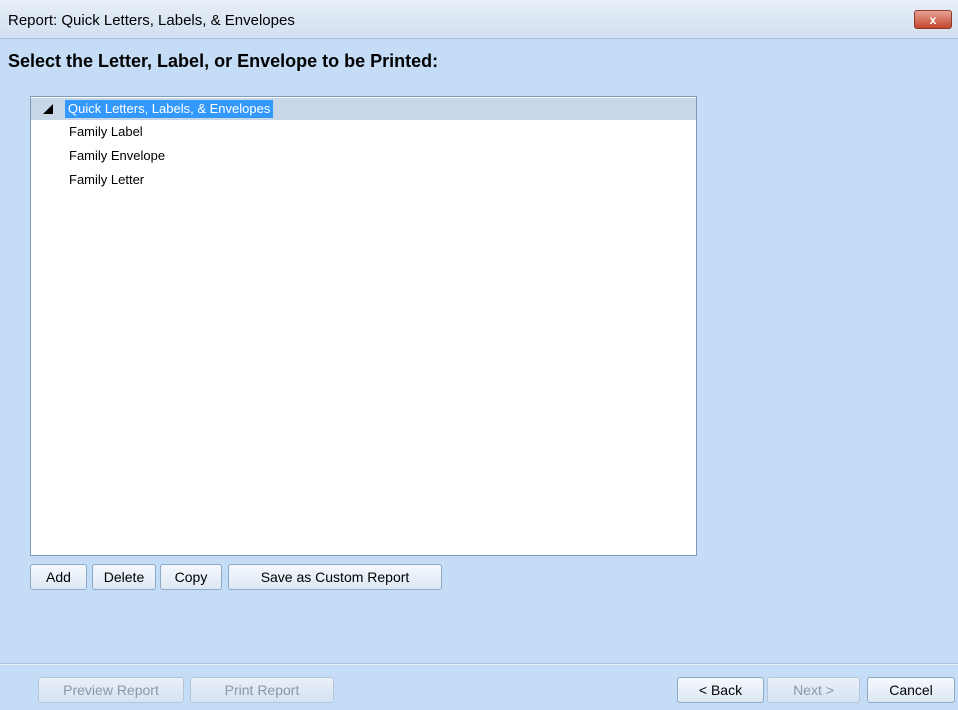 This screenshot has width=958, height=710. What do you see at coordinates (107, 179) in the screenshot?
I see `tree-item-label: Family Letter` at bounding box center [107, 179].